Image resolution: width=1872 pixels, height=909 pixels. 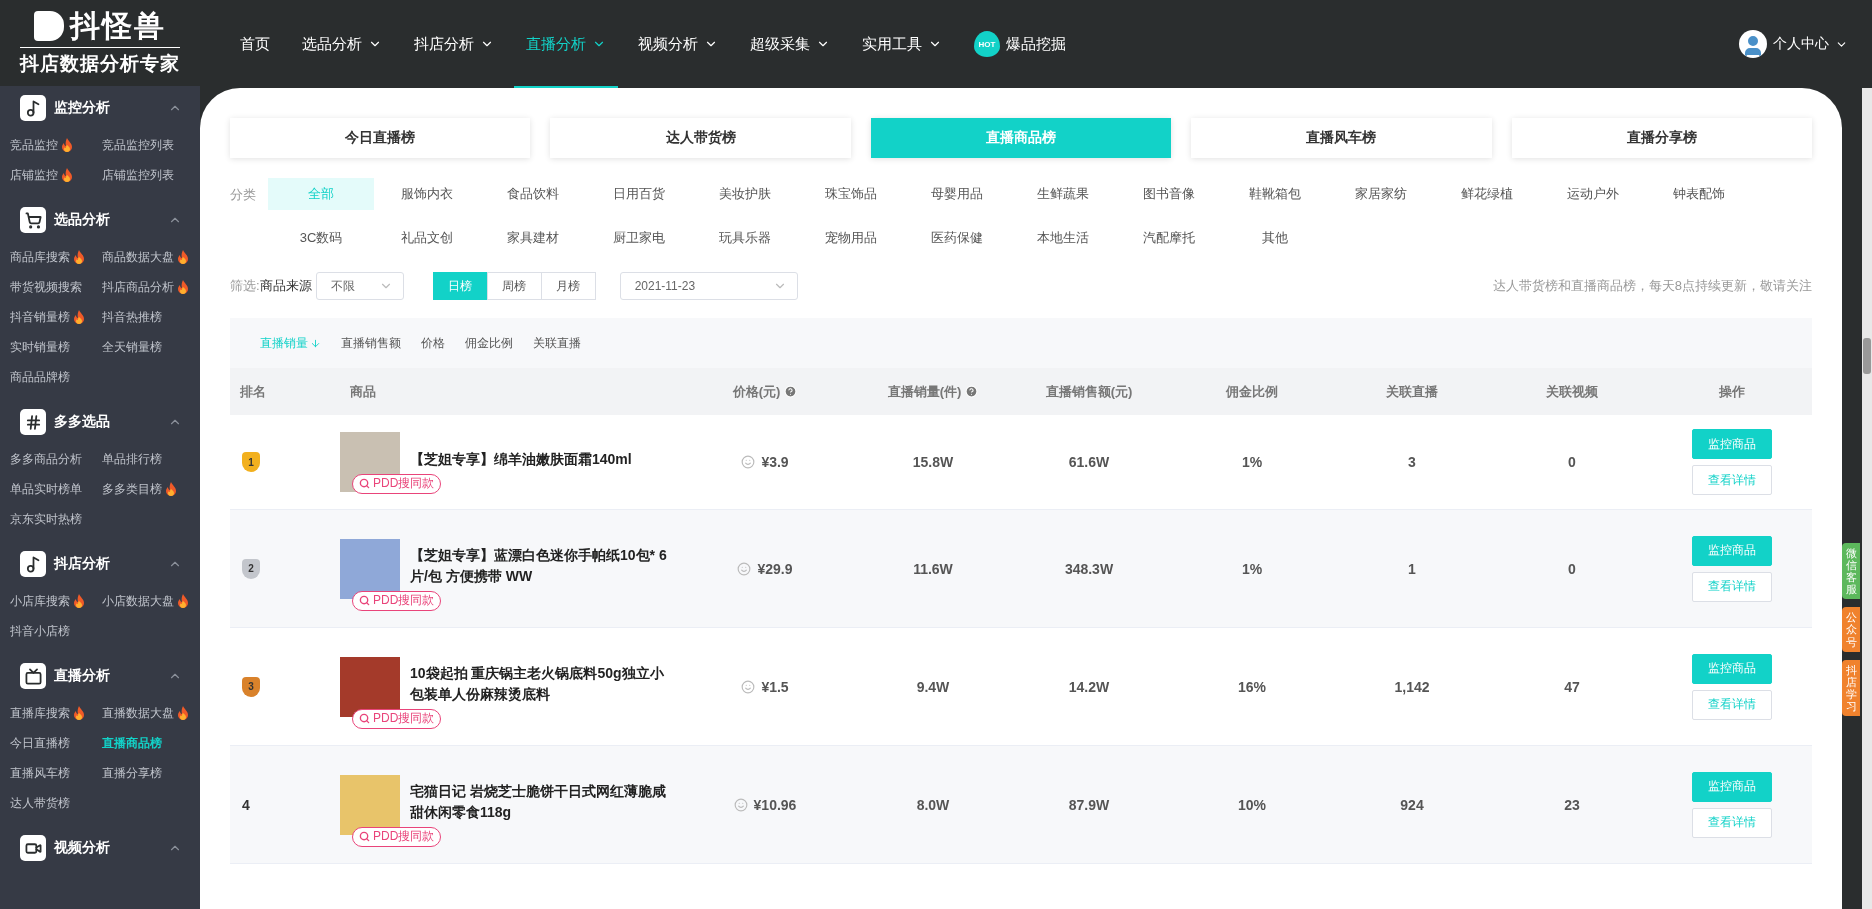 I want to click on category-option: 运动户外, so click(x=1593, y=194).